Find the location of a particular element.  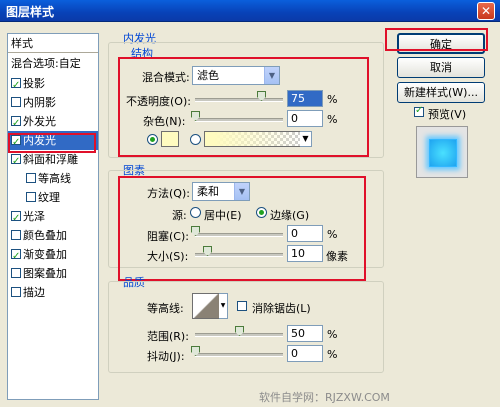

sidebar-item: 斜面和浮雕 is located at coordinates (53, 160).